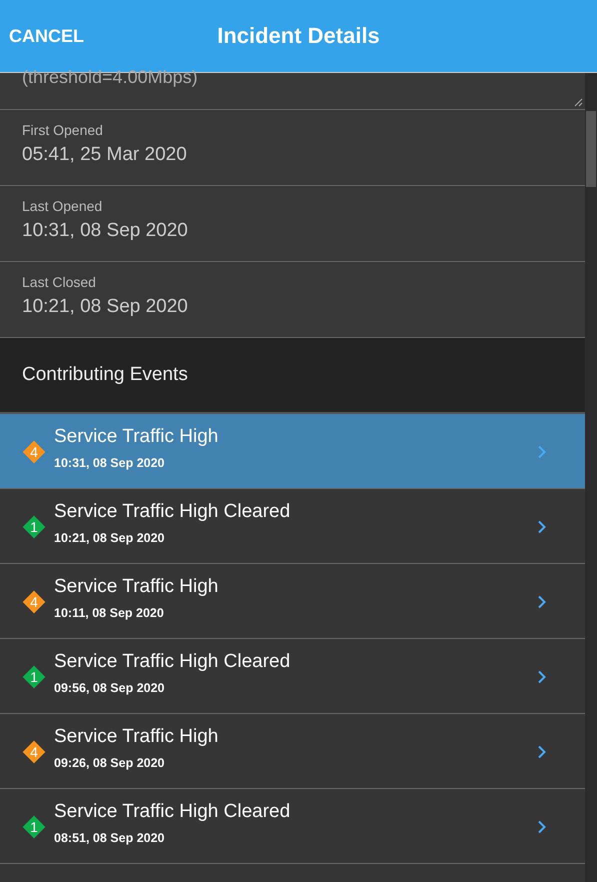 The image size is (597, 882). I want to click on field-label: First Opened, so click(63, 130).